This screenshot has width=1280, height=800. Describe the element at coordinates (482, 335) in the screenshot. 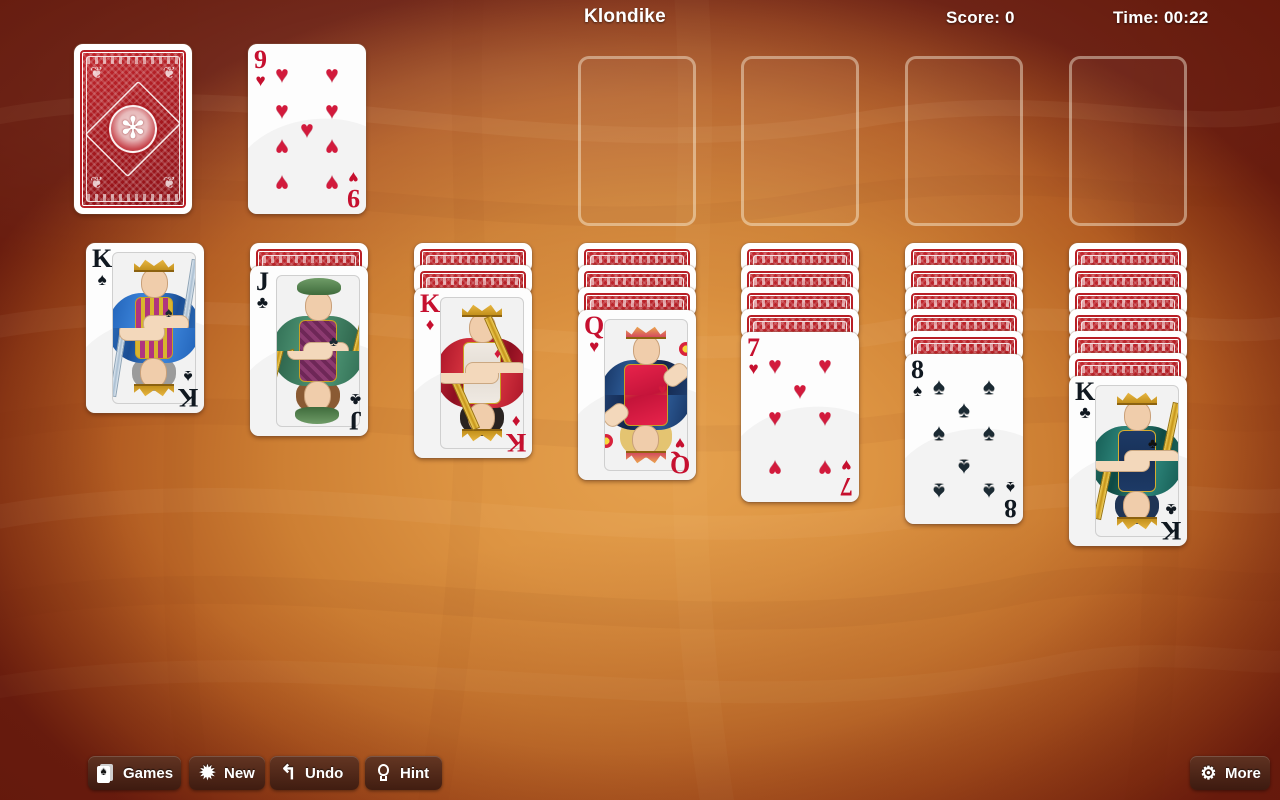

I see `court-half-top: ♦ ♥` at that location.